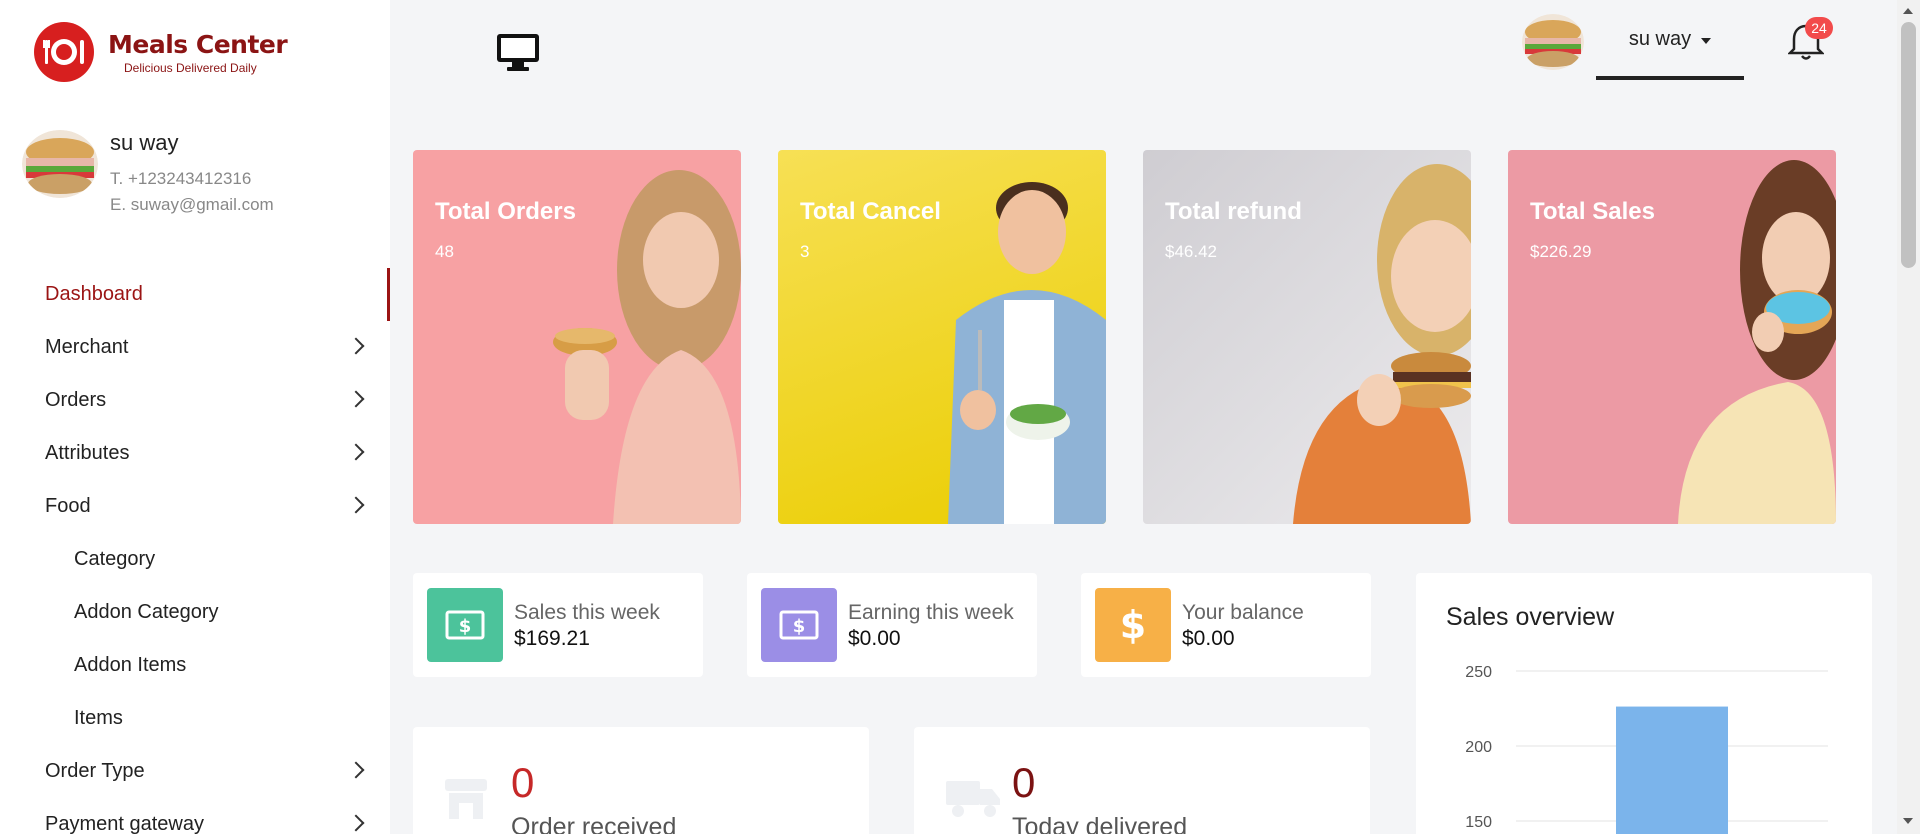  I want to click on today-delivered-card: 0 Today delivered, so click(1142, 780).